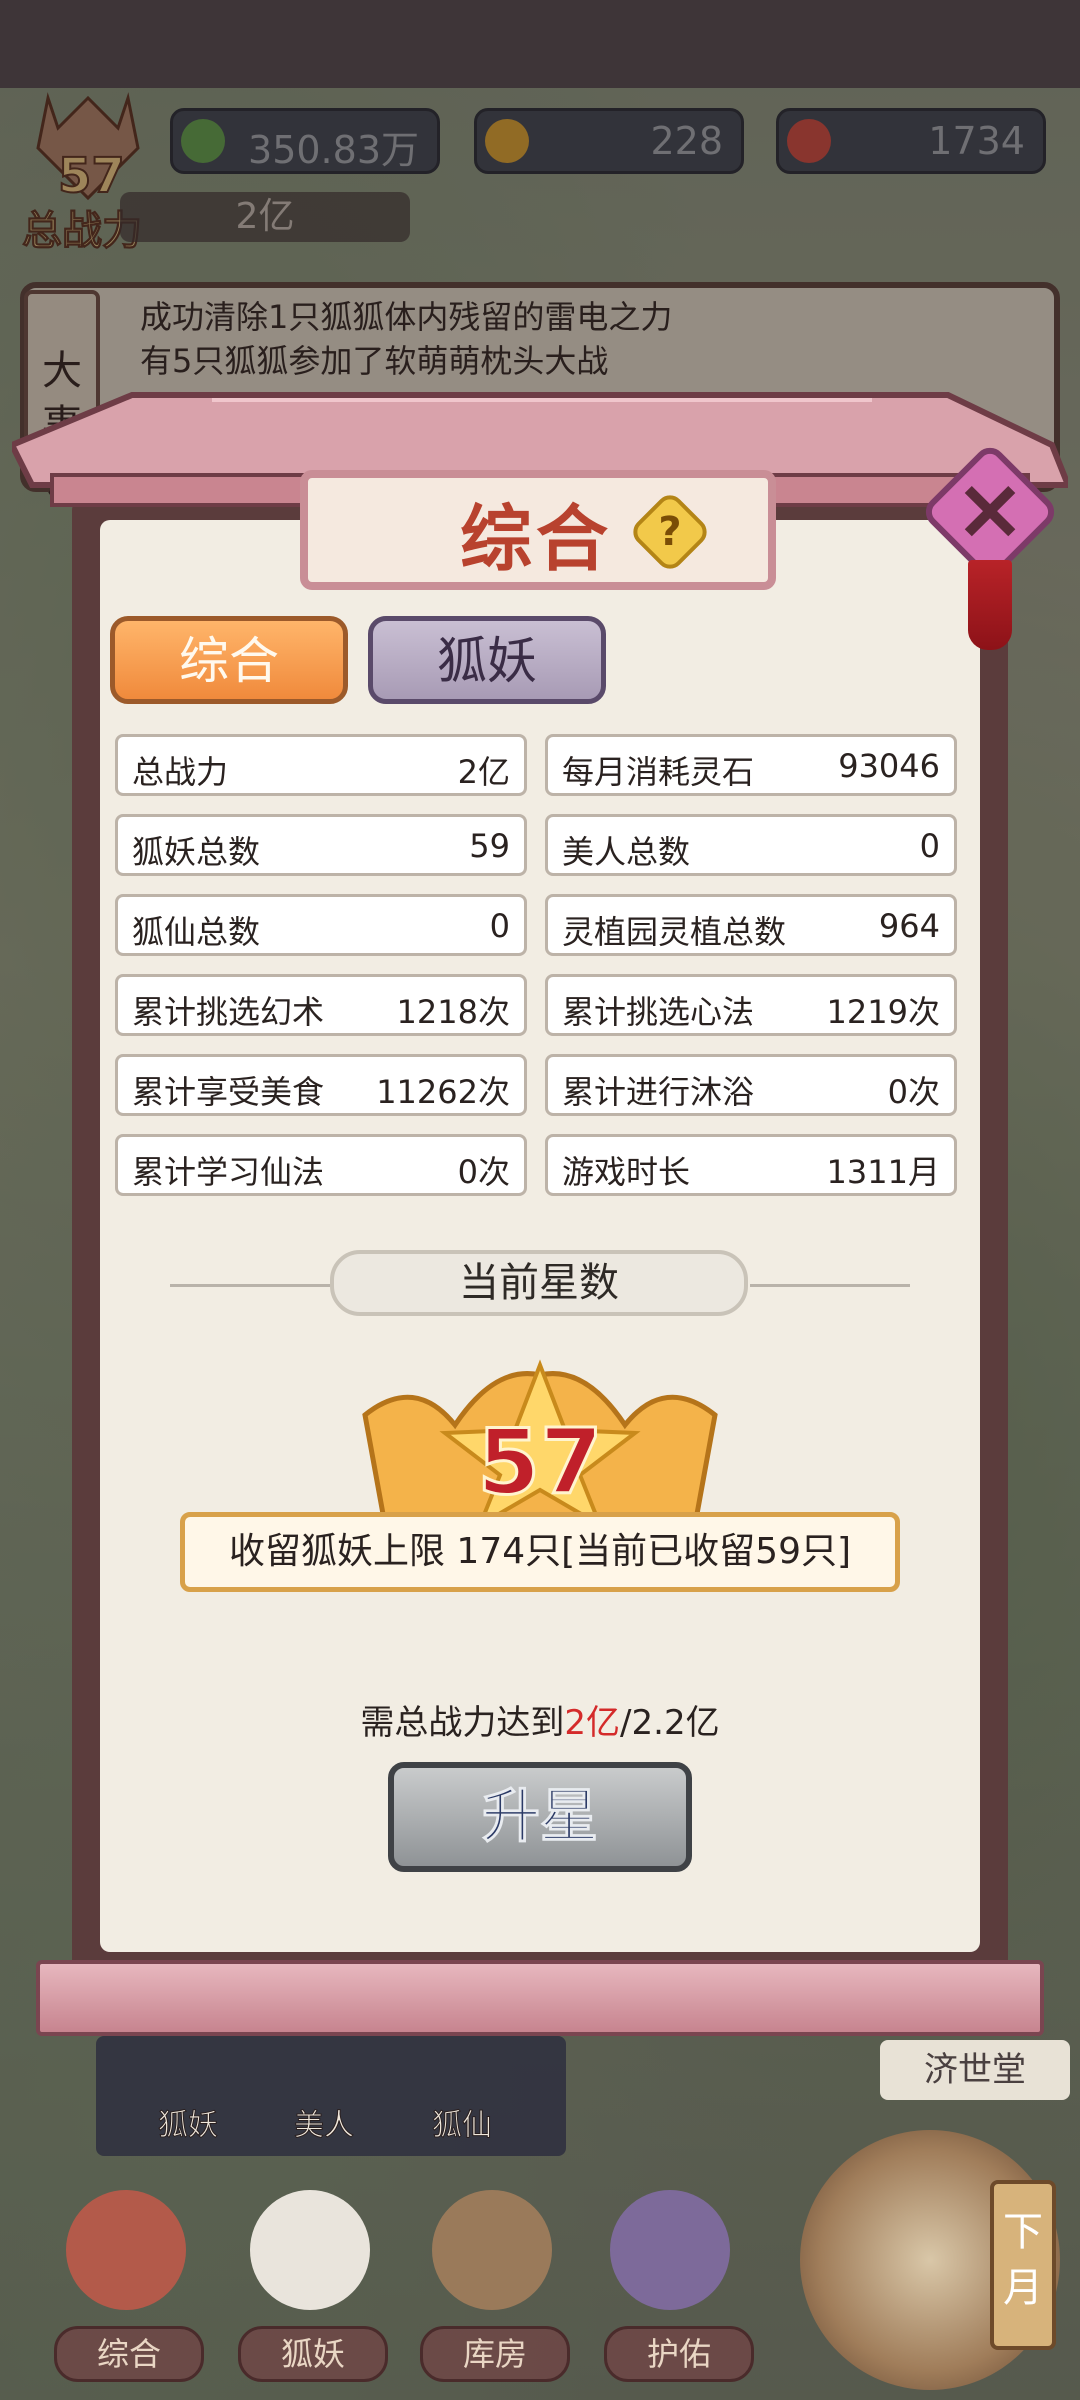 This screenshot has height=2400, width=1080. Describe the element at coordinates (883, 1012) in the screenshot. I see `stat-value: 1219次` at that location.